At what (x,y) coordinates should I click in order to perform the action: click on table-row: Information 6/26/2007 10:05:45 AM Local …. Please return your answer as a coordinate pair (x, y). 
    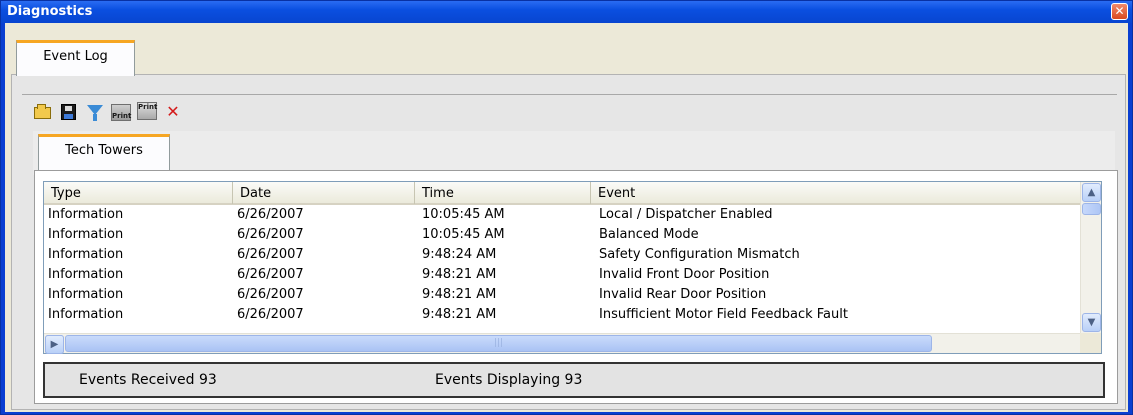
    Looking at the image, I should click on (562, 215).